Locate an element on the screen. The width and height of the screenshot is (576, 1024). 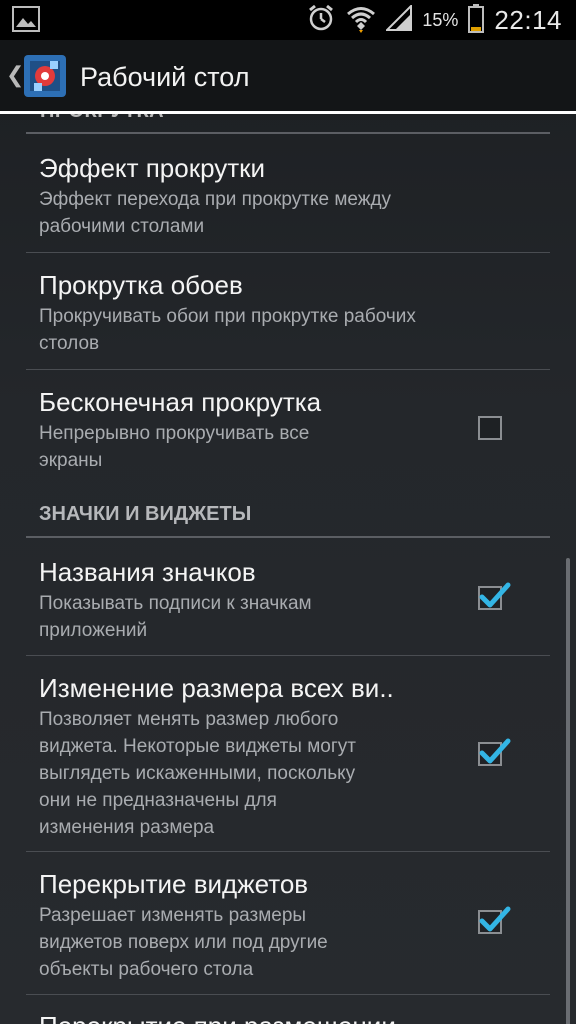
pref-summary: Непрерывно прокручивать все экраны is located at coordinates (174, 447).